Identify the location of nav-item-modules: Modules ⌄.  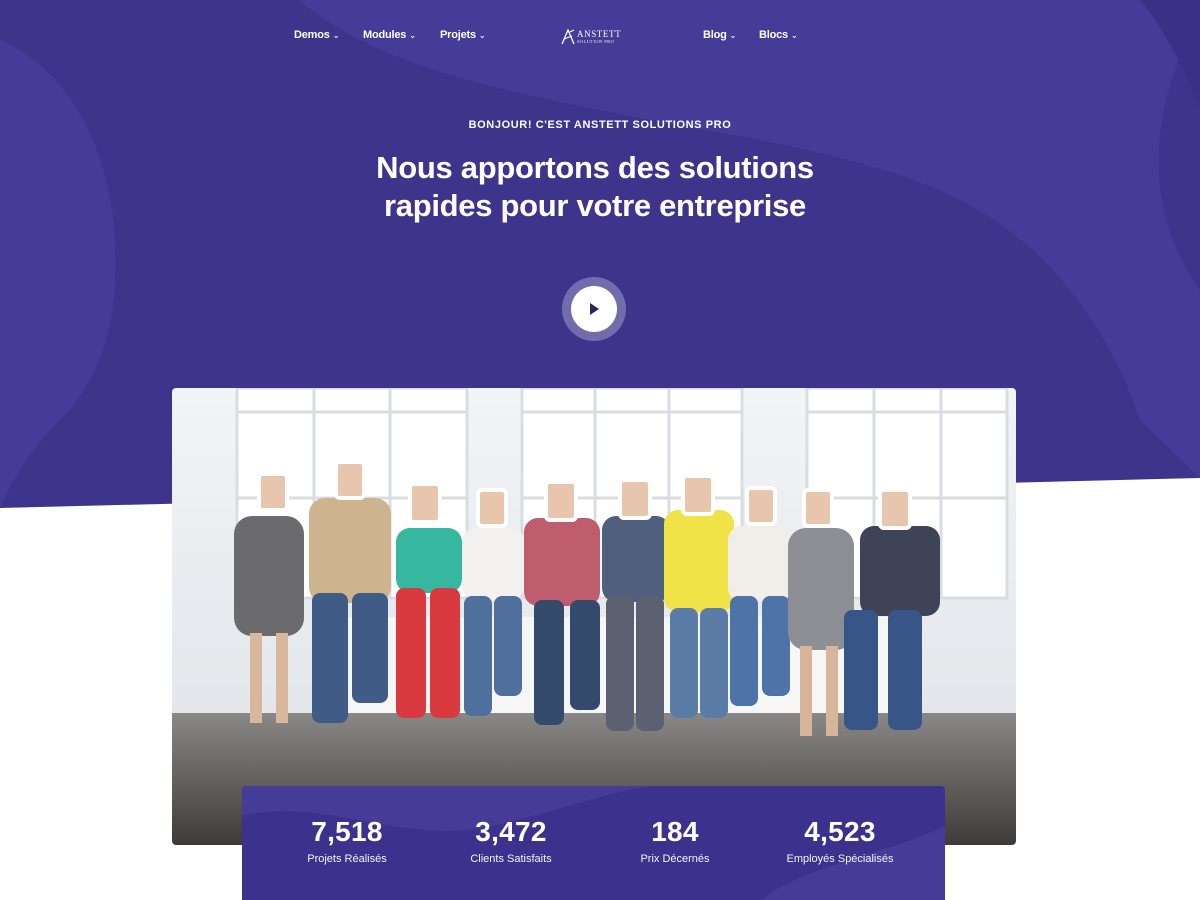
(389, 35).